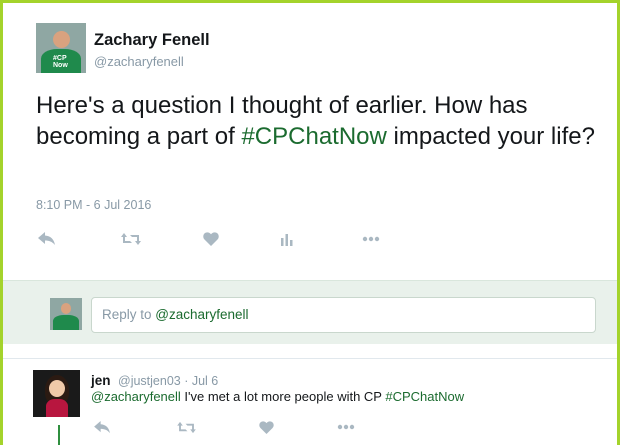  What do you see at coordinates (66, 314) in the screenshot?
I see `current-user-avatar` at bounding box center [66, 314].